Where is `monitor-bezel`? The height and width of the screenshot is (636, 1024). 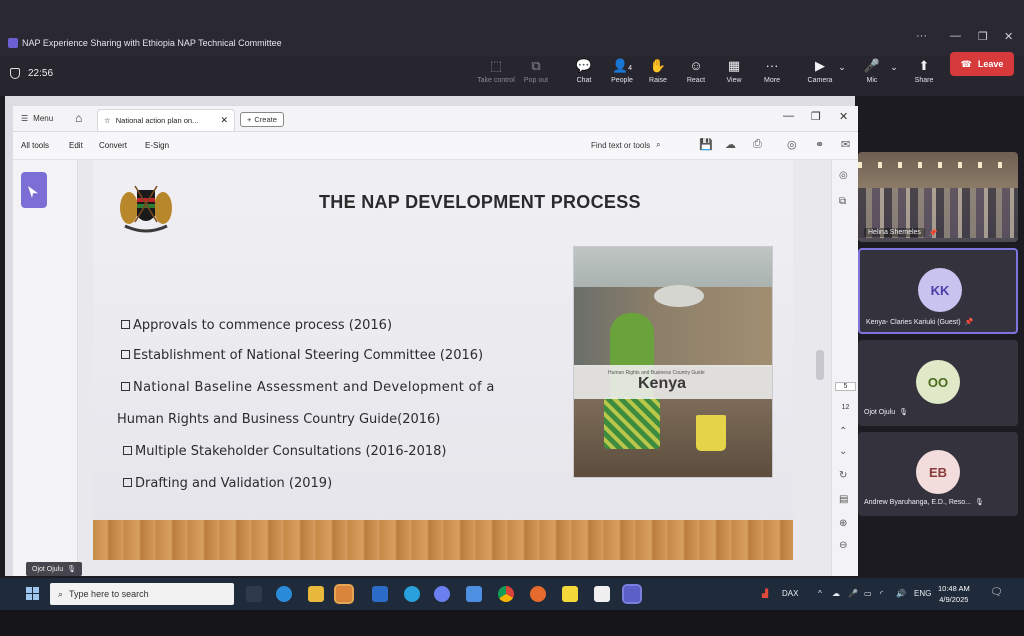 monitor-bezel is located at coordinates (512, 623).